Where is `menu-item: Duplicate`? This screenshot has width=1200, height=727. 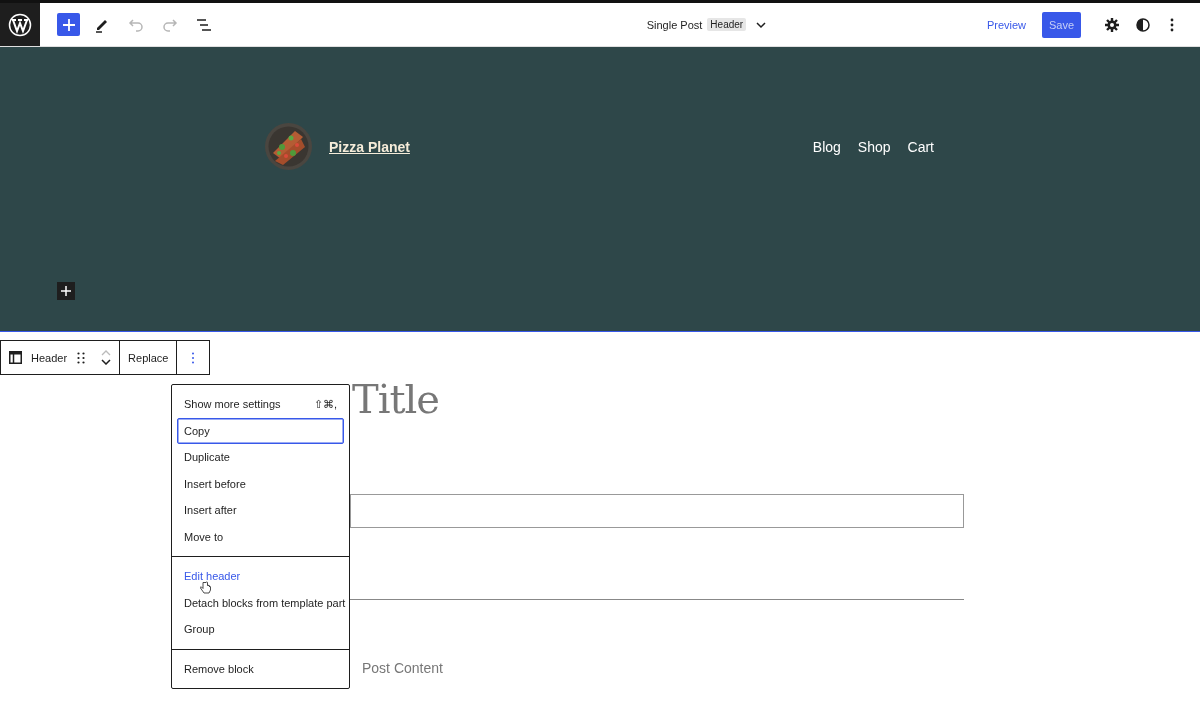 menu-item: Duplicate is located at coordinates (260, 457).